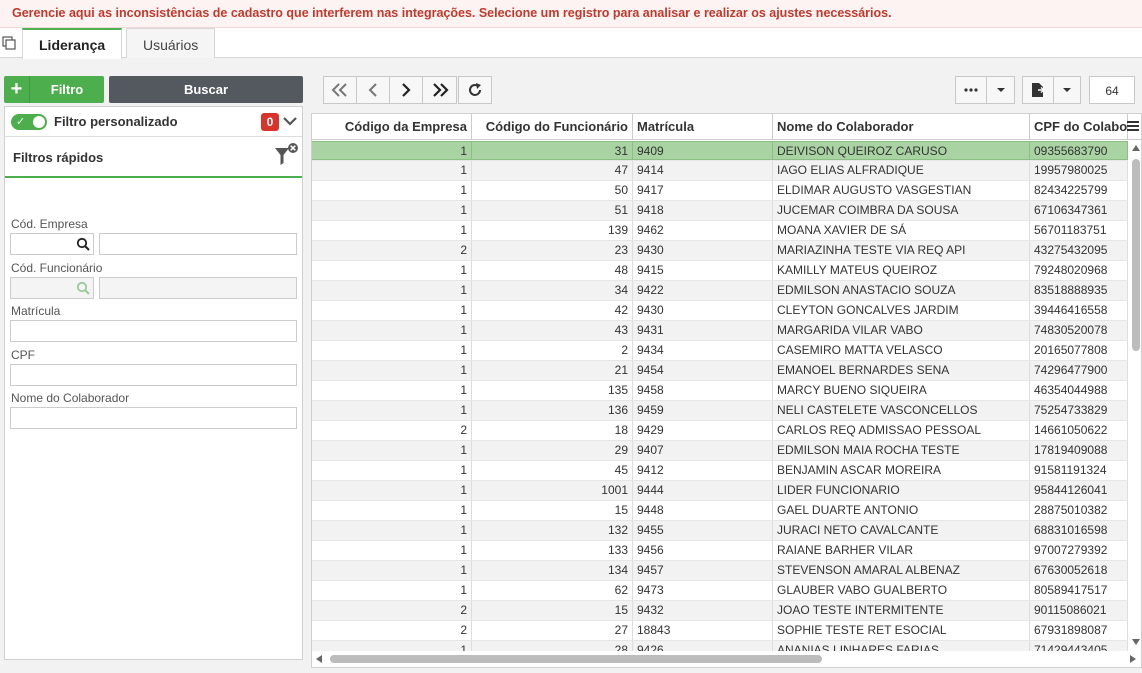 This screenshot has height=673, width=1142. I want to click on horizontal-scroll-thumb, so click(576, 659).